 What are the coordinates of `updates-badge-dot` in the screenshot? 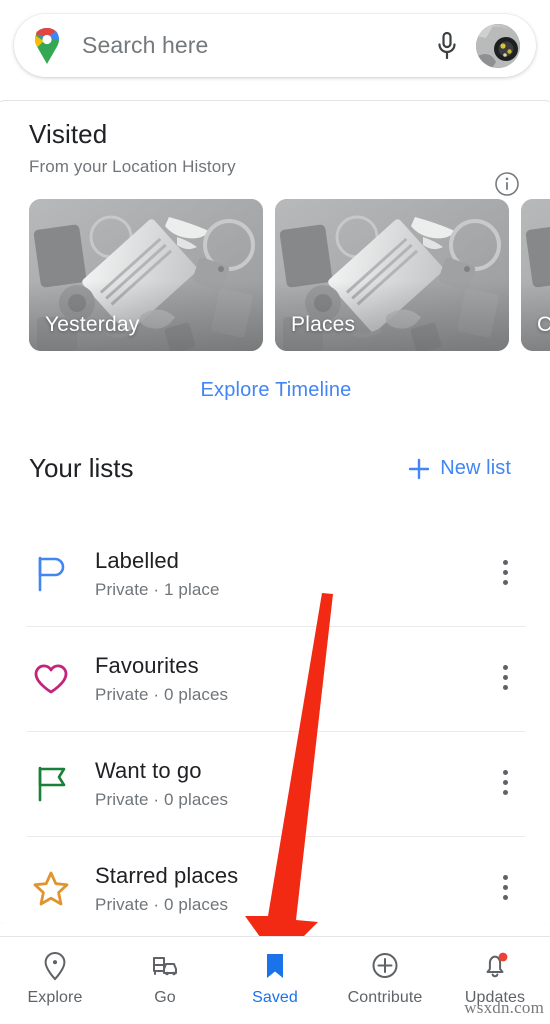 It's located at (503, 957).